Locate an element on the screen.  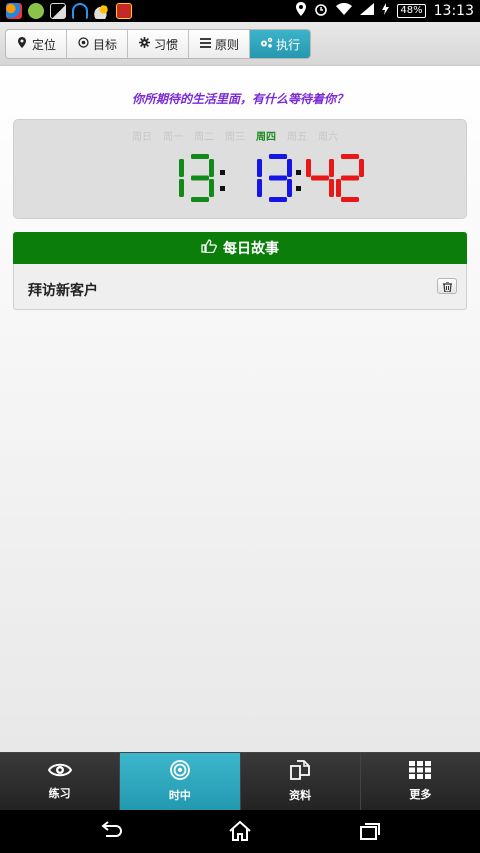
bottom-tab-more-label: 更多 is located at coordinates (420, 794).